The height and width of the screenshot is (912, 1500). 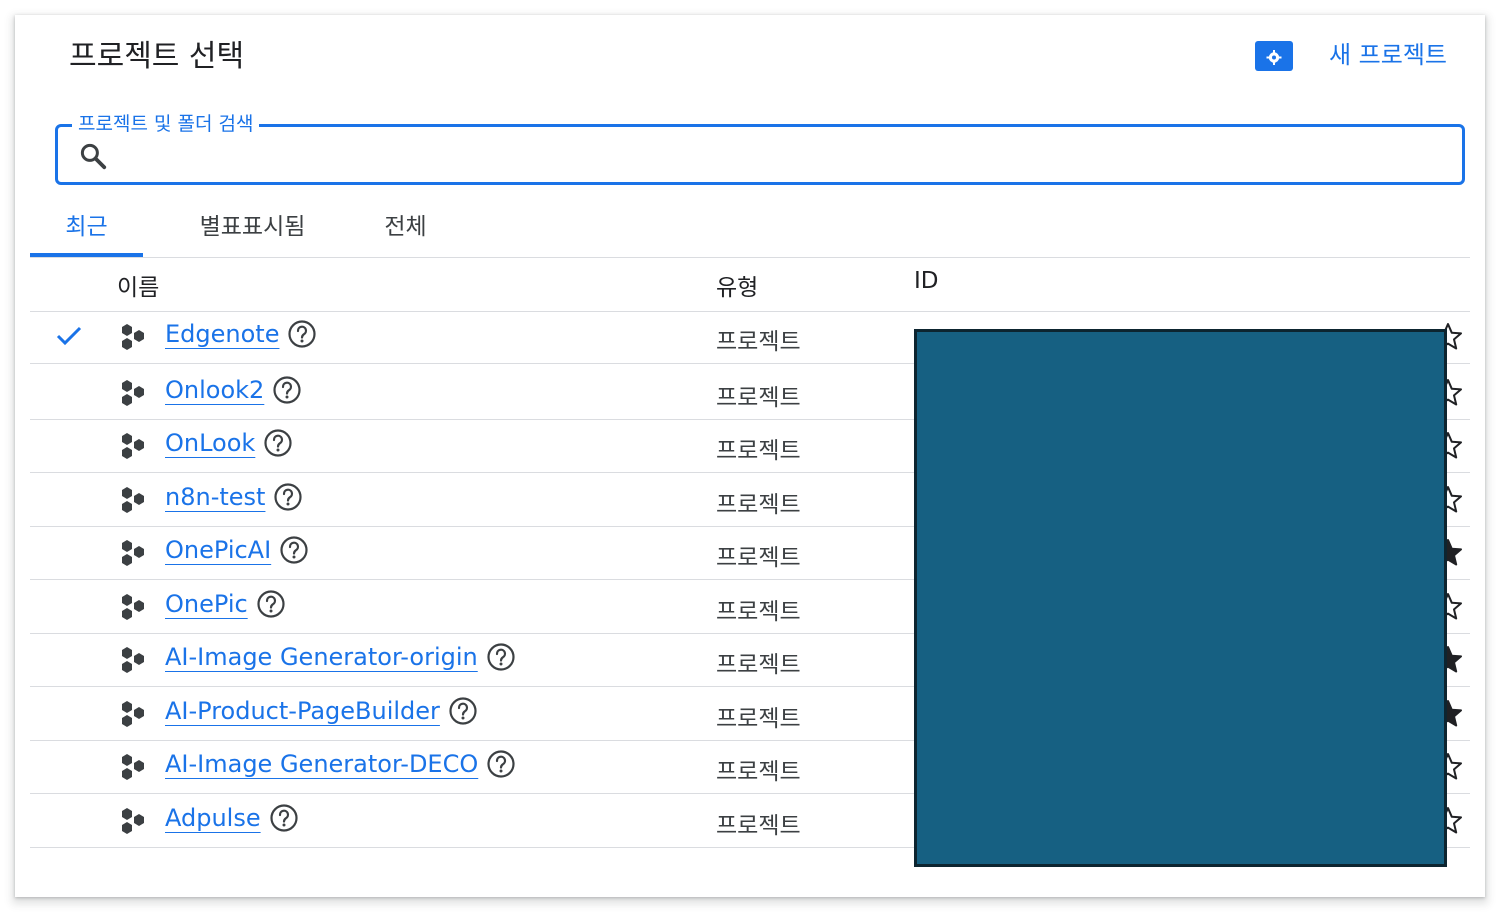 I want to click on search-input, so click(x=782, y=156).